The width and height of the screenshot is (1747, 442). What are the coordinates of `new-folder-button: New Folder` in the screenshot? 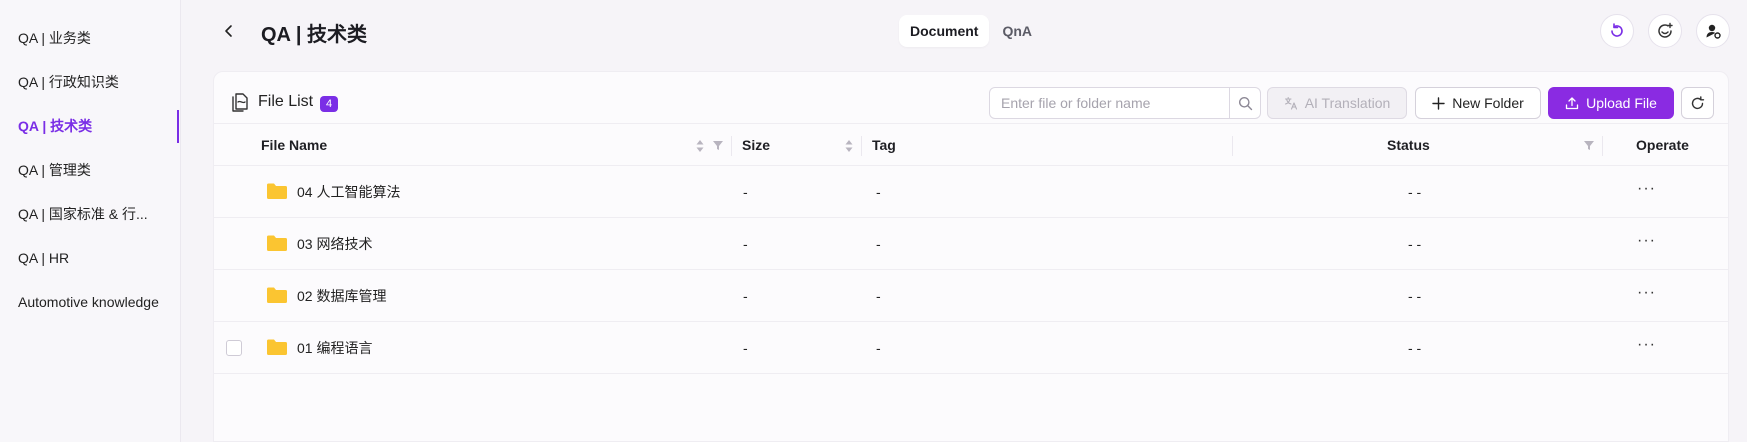 It's located at (1478, 103).